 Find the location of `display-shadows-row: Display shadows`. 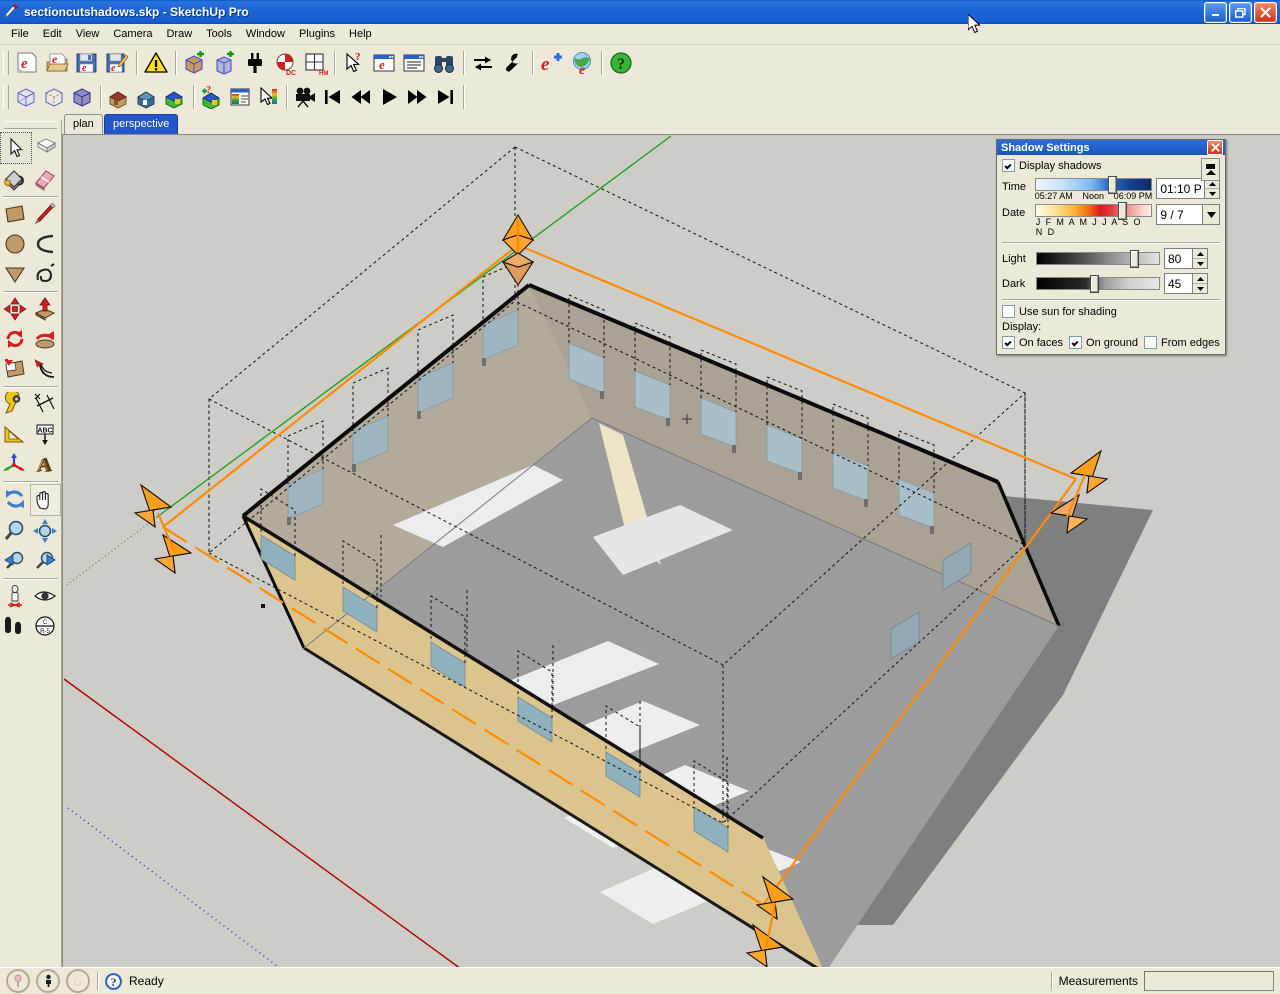

display-shadows-row: Display shadows is located at coordinates (1111, 165).